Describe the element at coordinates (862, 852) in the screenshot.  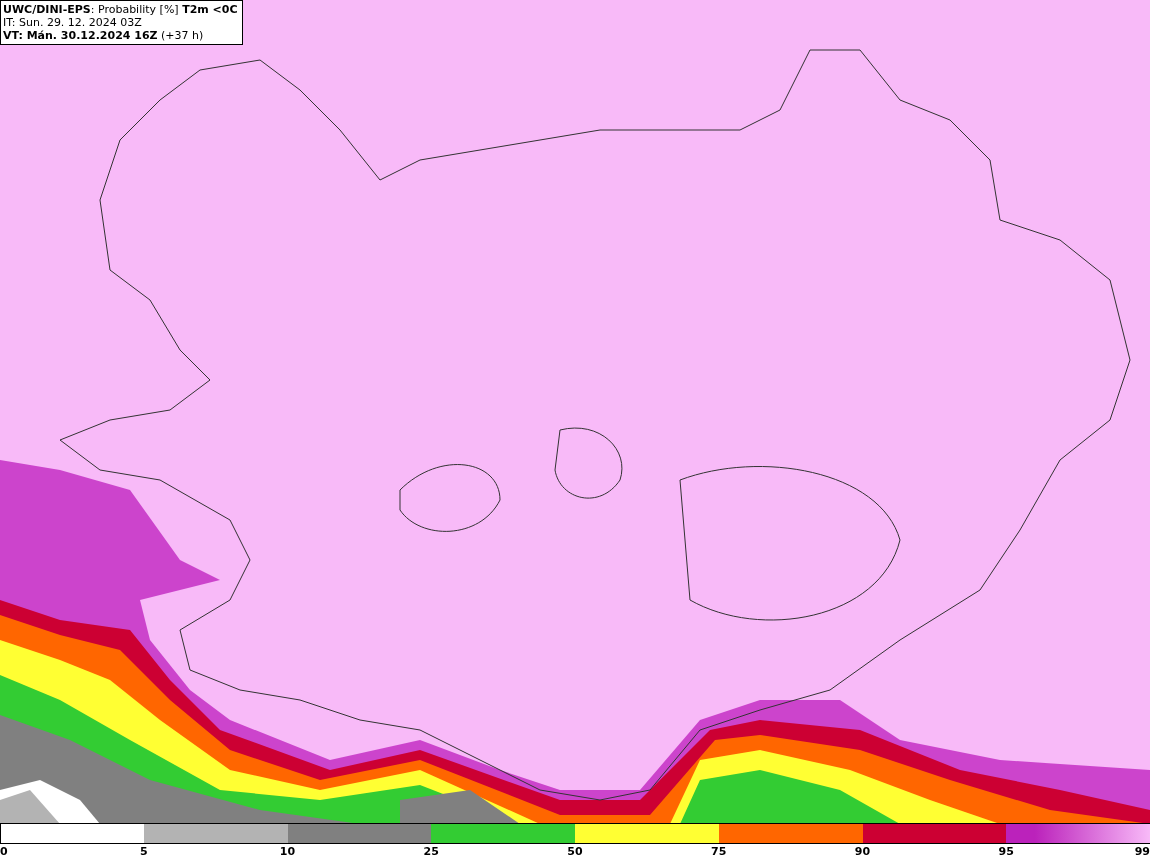
I see `legend-tick-label: 90` at that location.